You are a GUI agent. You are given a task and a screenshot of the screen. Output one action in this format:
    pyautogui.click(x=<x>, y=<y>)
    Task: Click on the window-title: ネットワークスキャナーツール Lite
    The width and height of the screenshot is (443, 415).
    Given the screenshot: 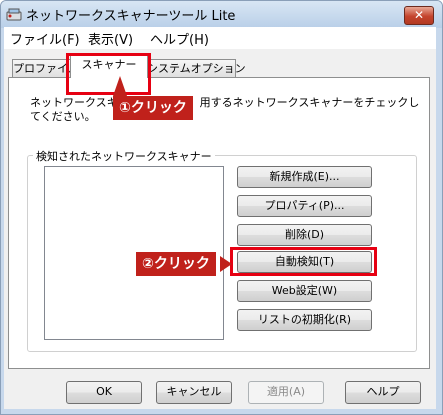 What is the action you would take?
    pyautogui.click(x=131, y=16)
    